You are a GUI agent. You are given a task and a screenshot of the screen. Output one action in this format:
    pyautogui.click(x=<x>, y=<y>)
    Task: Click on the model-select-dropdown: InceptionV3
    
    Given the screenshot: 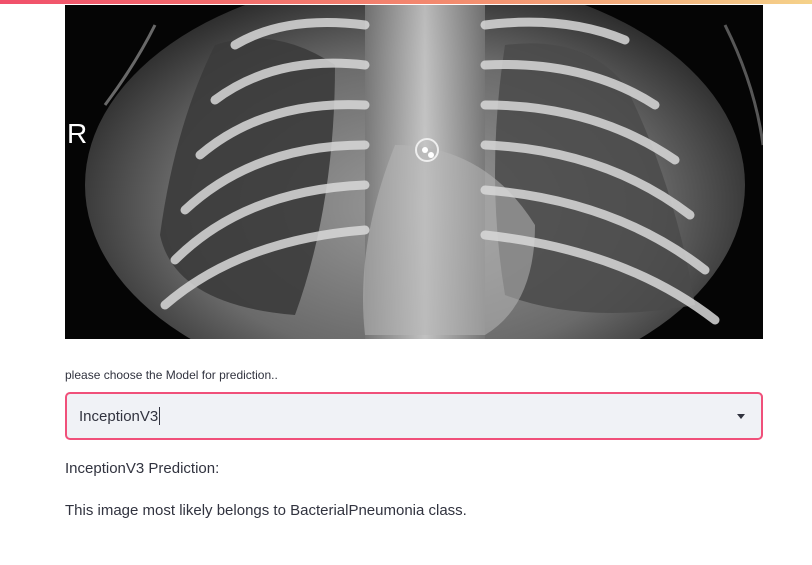 What is the action you would take?
    pyautogui.click(x=414, y=416)
    